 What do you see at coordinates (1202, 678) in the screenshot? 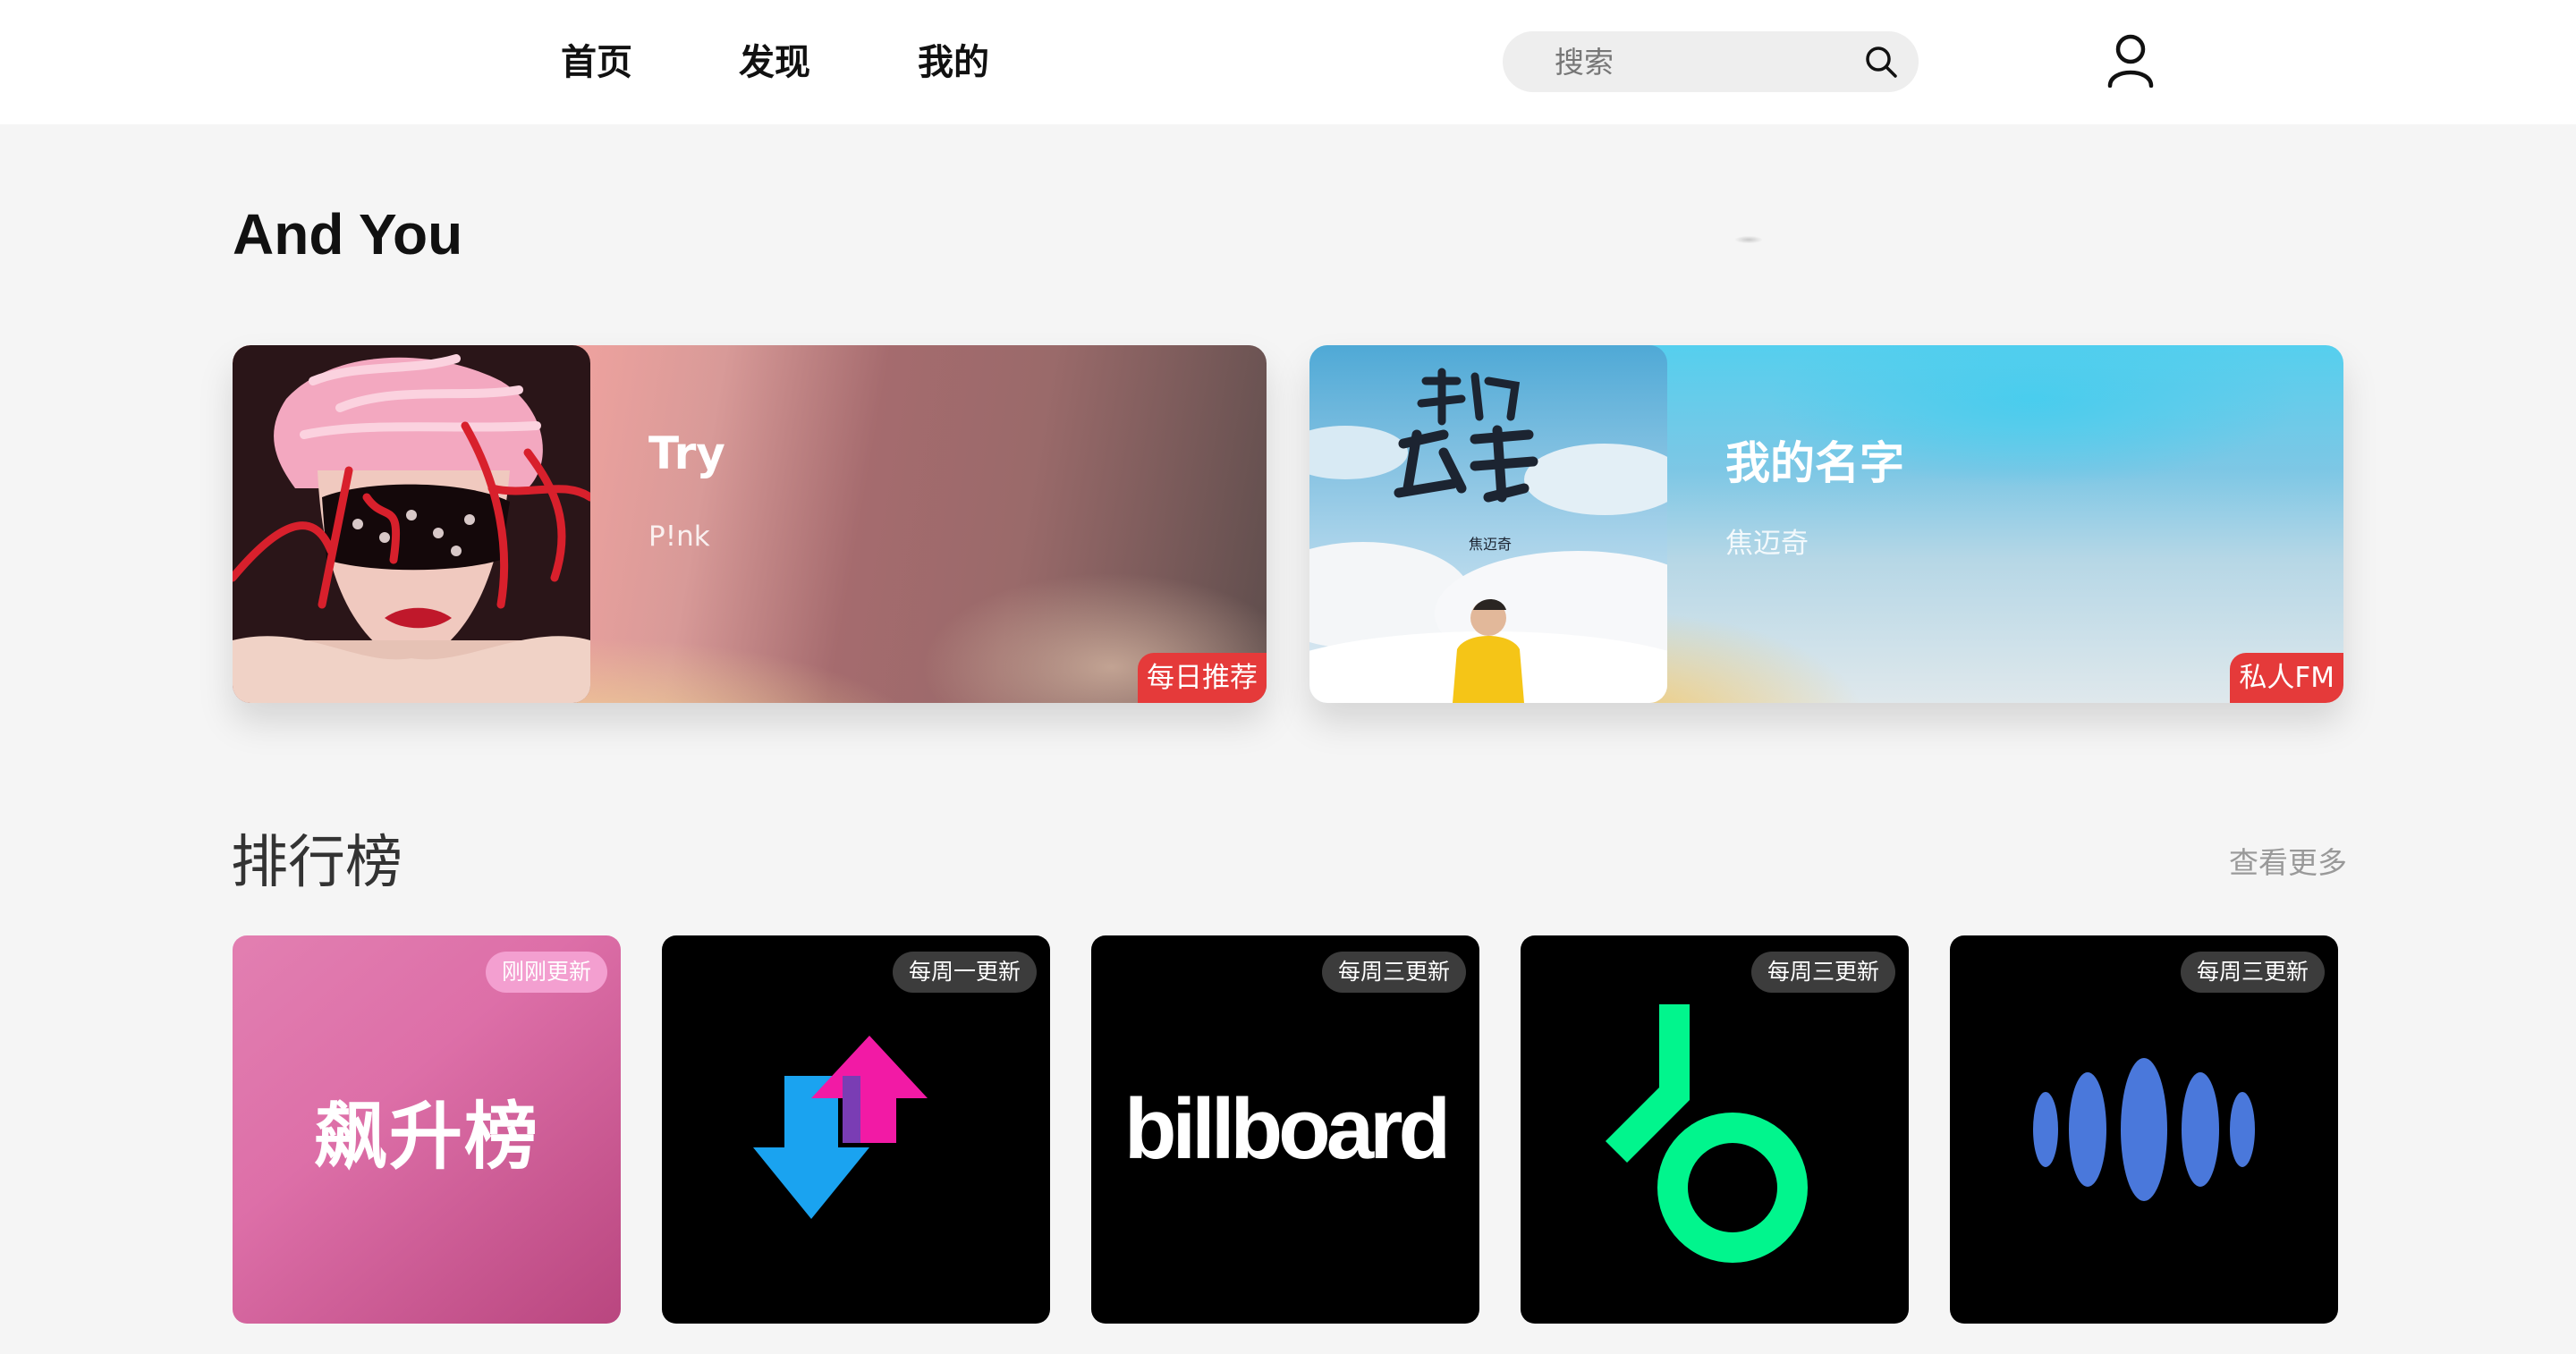
I see `daily-recommend-badge: 每日推荐` at bounding box center [1202, 678].